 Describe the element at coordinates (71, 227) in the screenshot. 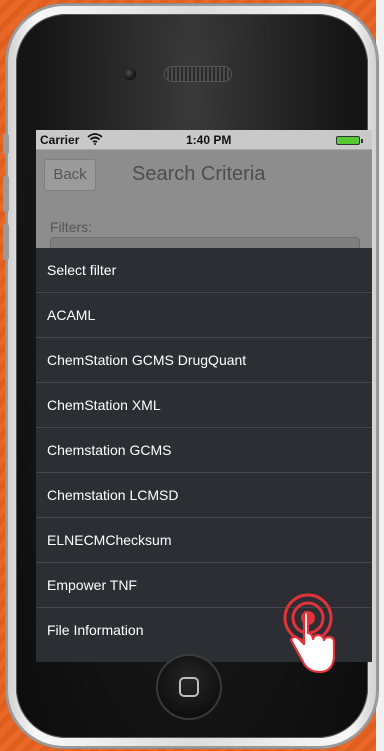

I see `filters-label: Filters:` at that location.